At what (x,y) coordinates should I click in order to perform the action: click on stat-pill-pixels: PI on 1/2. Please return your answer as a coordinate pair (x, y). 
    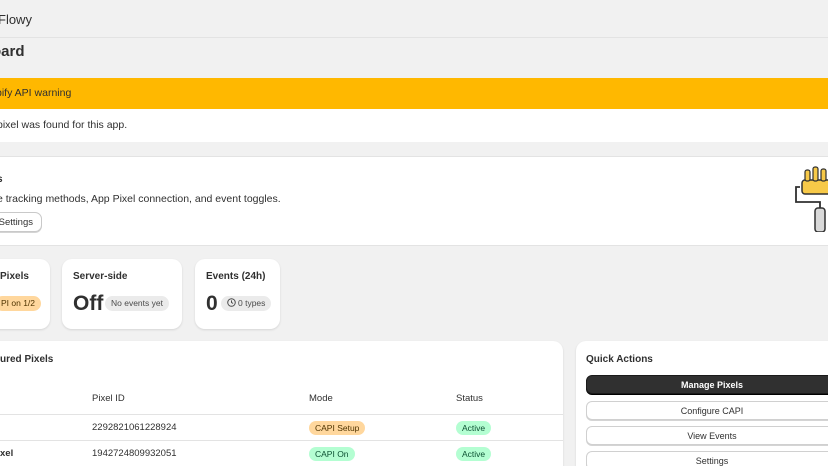
    Looking at the image, I should click on (21, 303).